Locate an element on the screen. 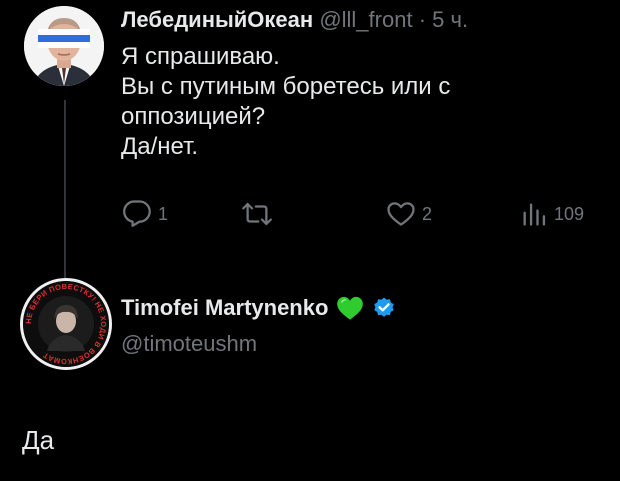 Image resolution: width=620 pixels, height=481 pixels. author-handle: @lll_front is located at coordinates (365, 19).